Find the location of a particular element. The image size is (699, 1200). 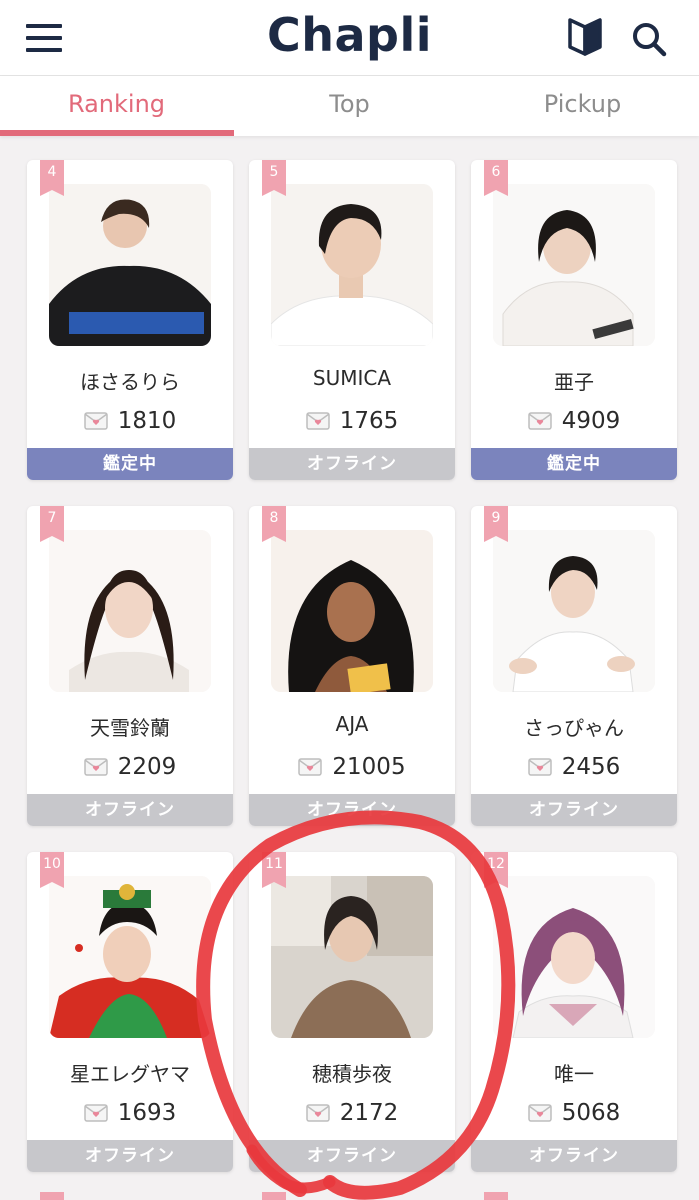

teller-name: 星エレグヤマ is located at coordinates (130, 1074).